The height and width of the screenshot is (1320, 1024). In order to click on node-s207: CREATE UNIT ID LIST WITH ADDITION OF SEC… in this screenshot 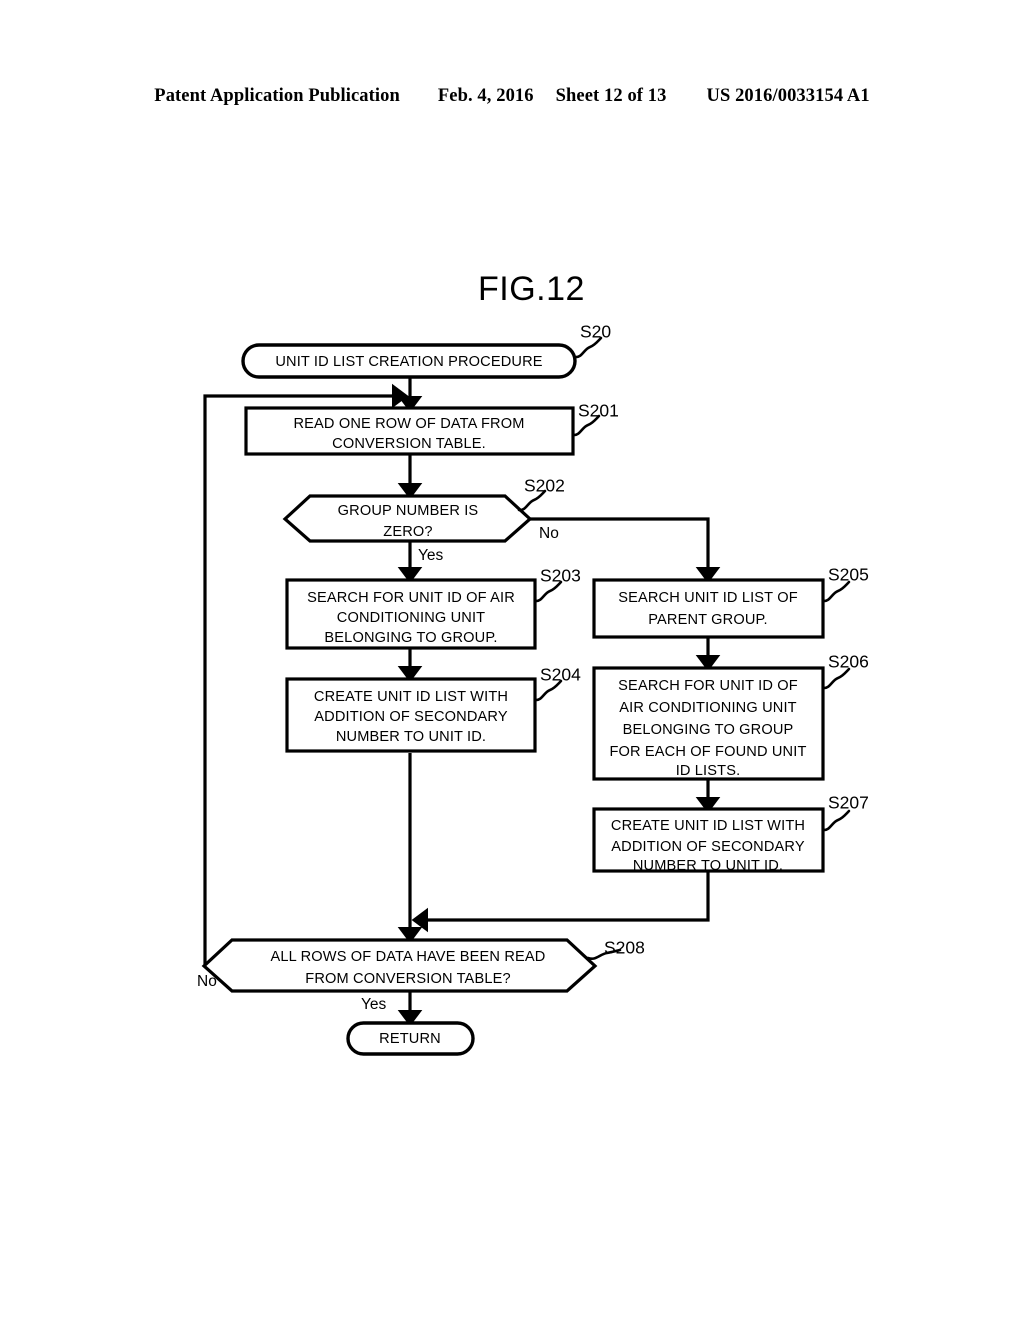, I will do `click(730, 833)`.